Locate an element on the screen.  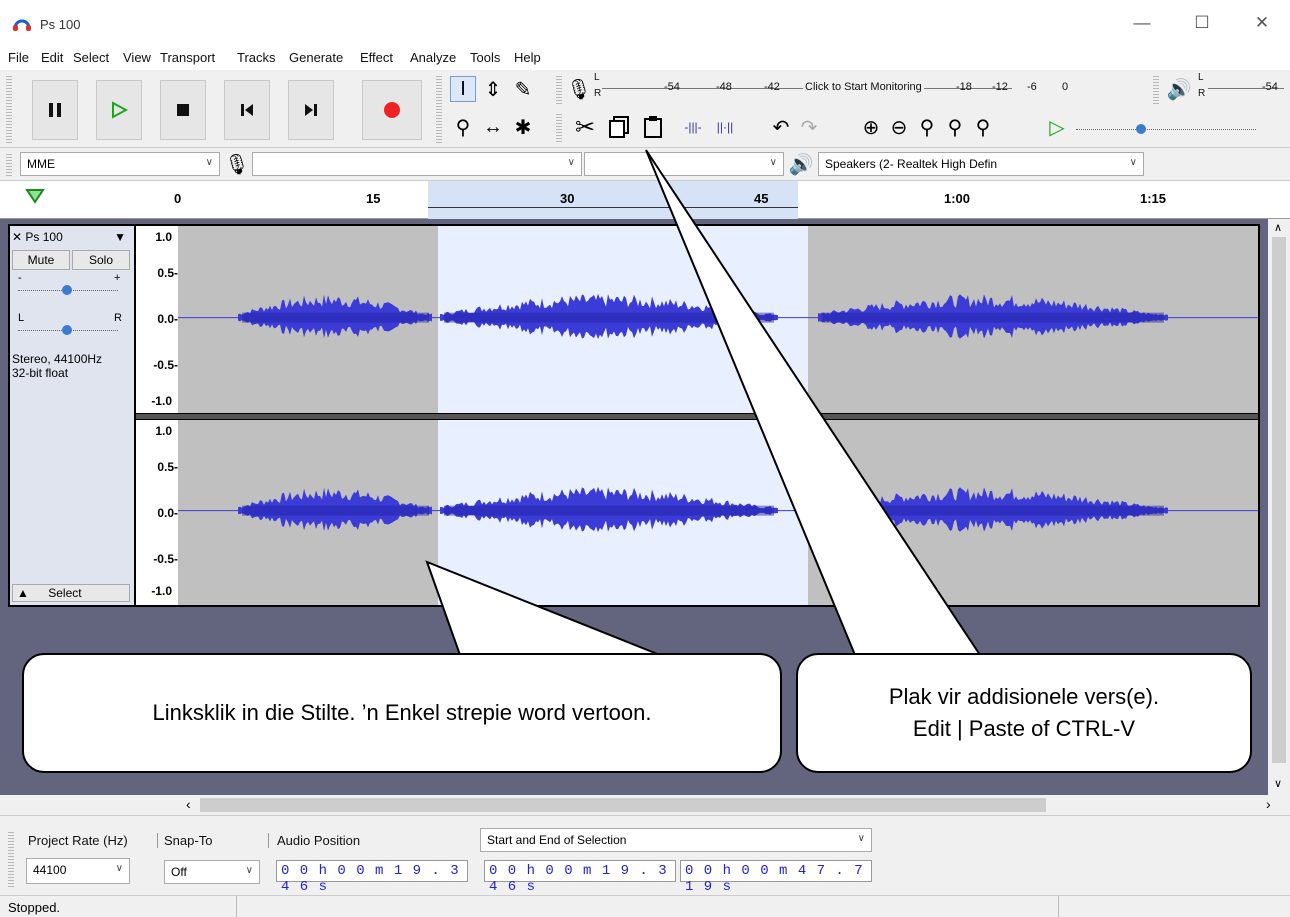
collapse-track-icon: ▲ is located at coordinates (23, 593).